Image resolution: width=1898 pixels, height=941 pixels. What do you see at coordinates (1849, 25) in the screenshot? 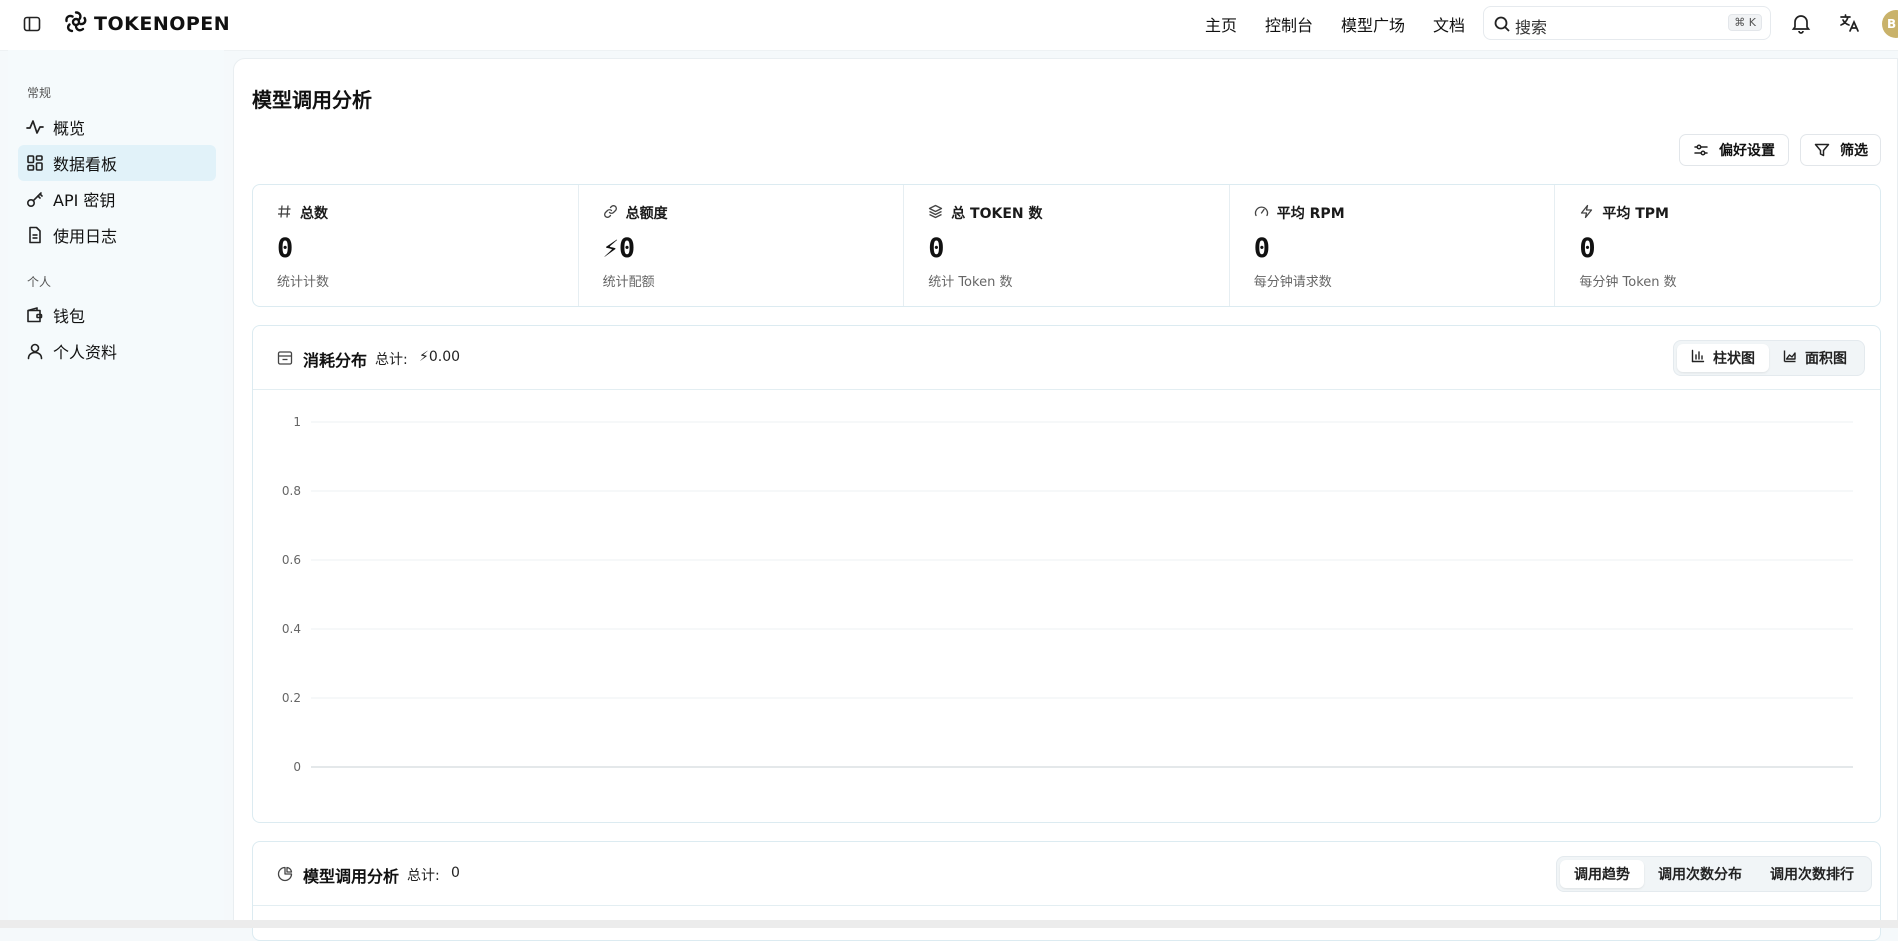
I see `translate-icon` at bounding box center [1849, 25].